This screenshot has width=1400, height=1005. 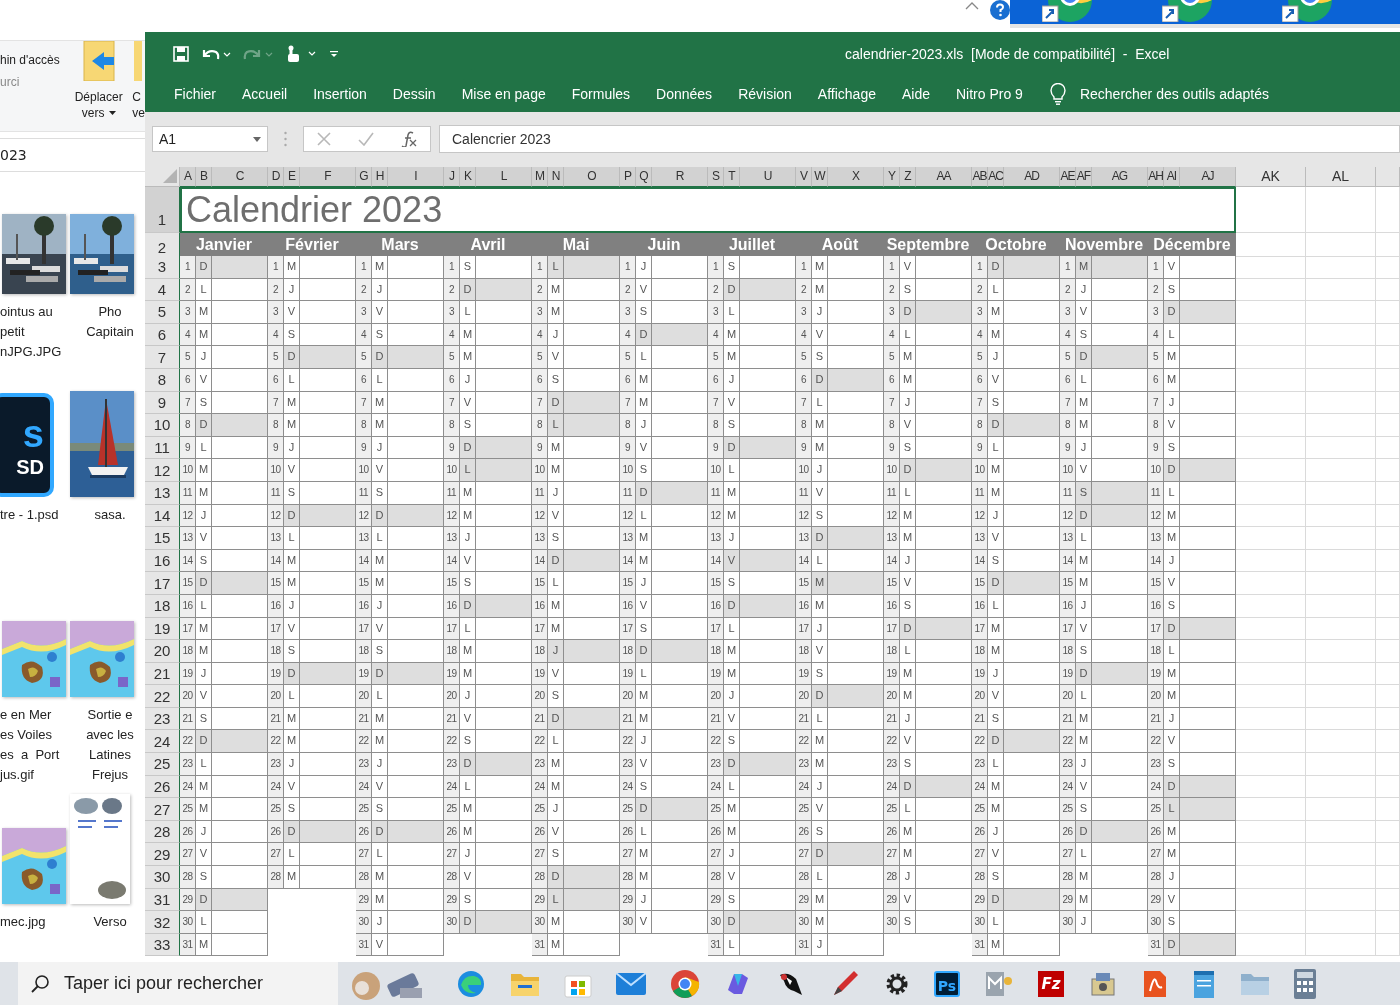 I want to click on row-header: 31, so click(x=162, y=900).